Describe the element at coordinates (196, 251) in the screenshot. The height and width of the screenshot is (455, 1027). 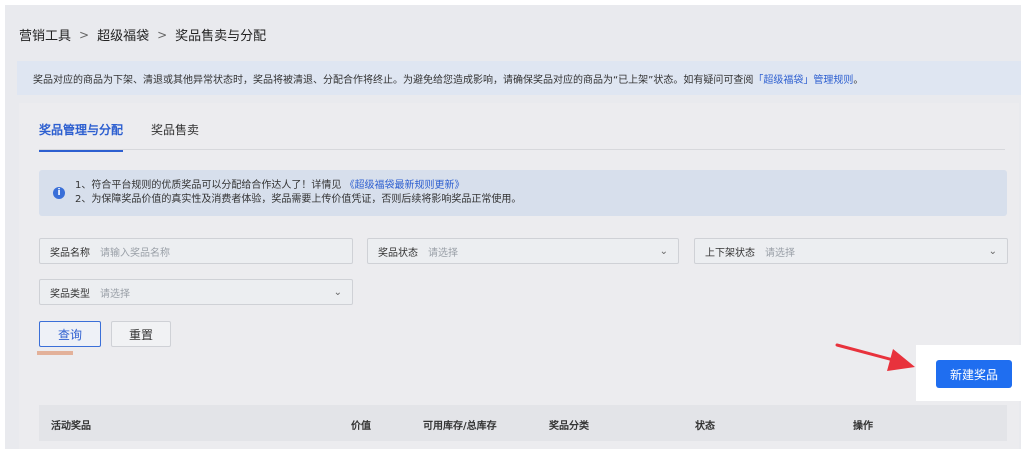
I see `prize-name-input: 奖品名称 请输入奖品名称` at that location.